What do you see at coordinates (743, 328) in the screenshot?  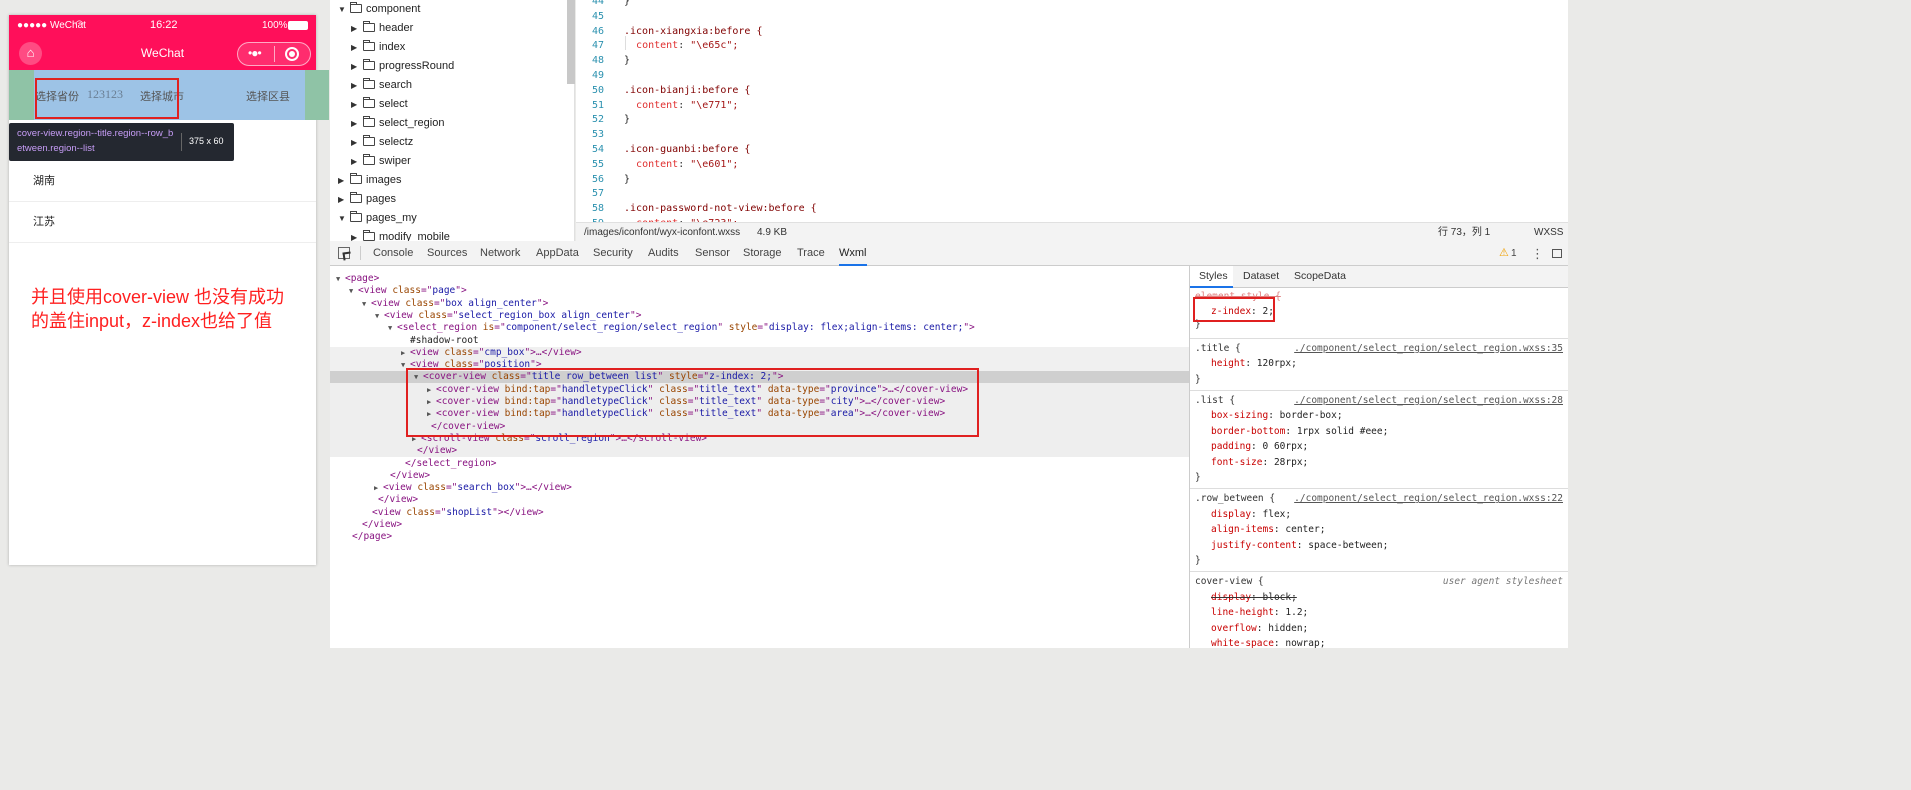 I see `dom-token: style` at bounding box center [743, 328].